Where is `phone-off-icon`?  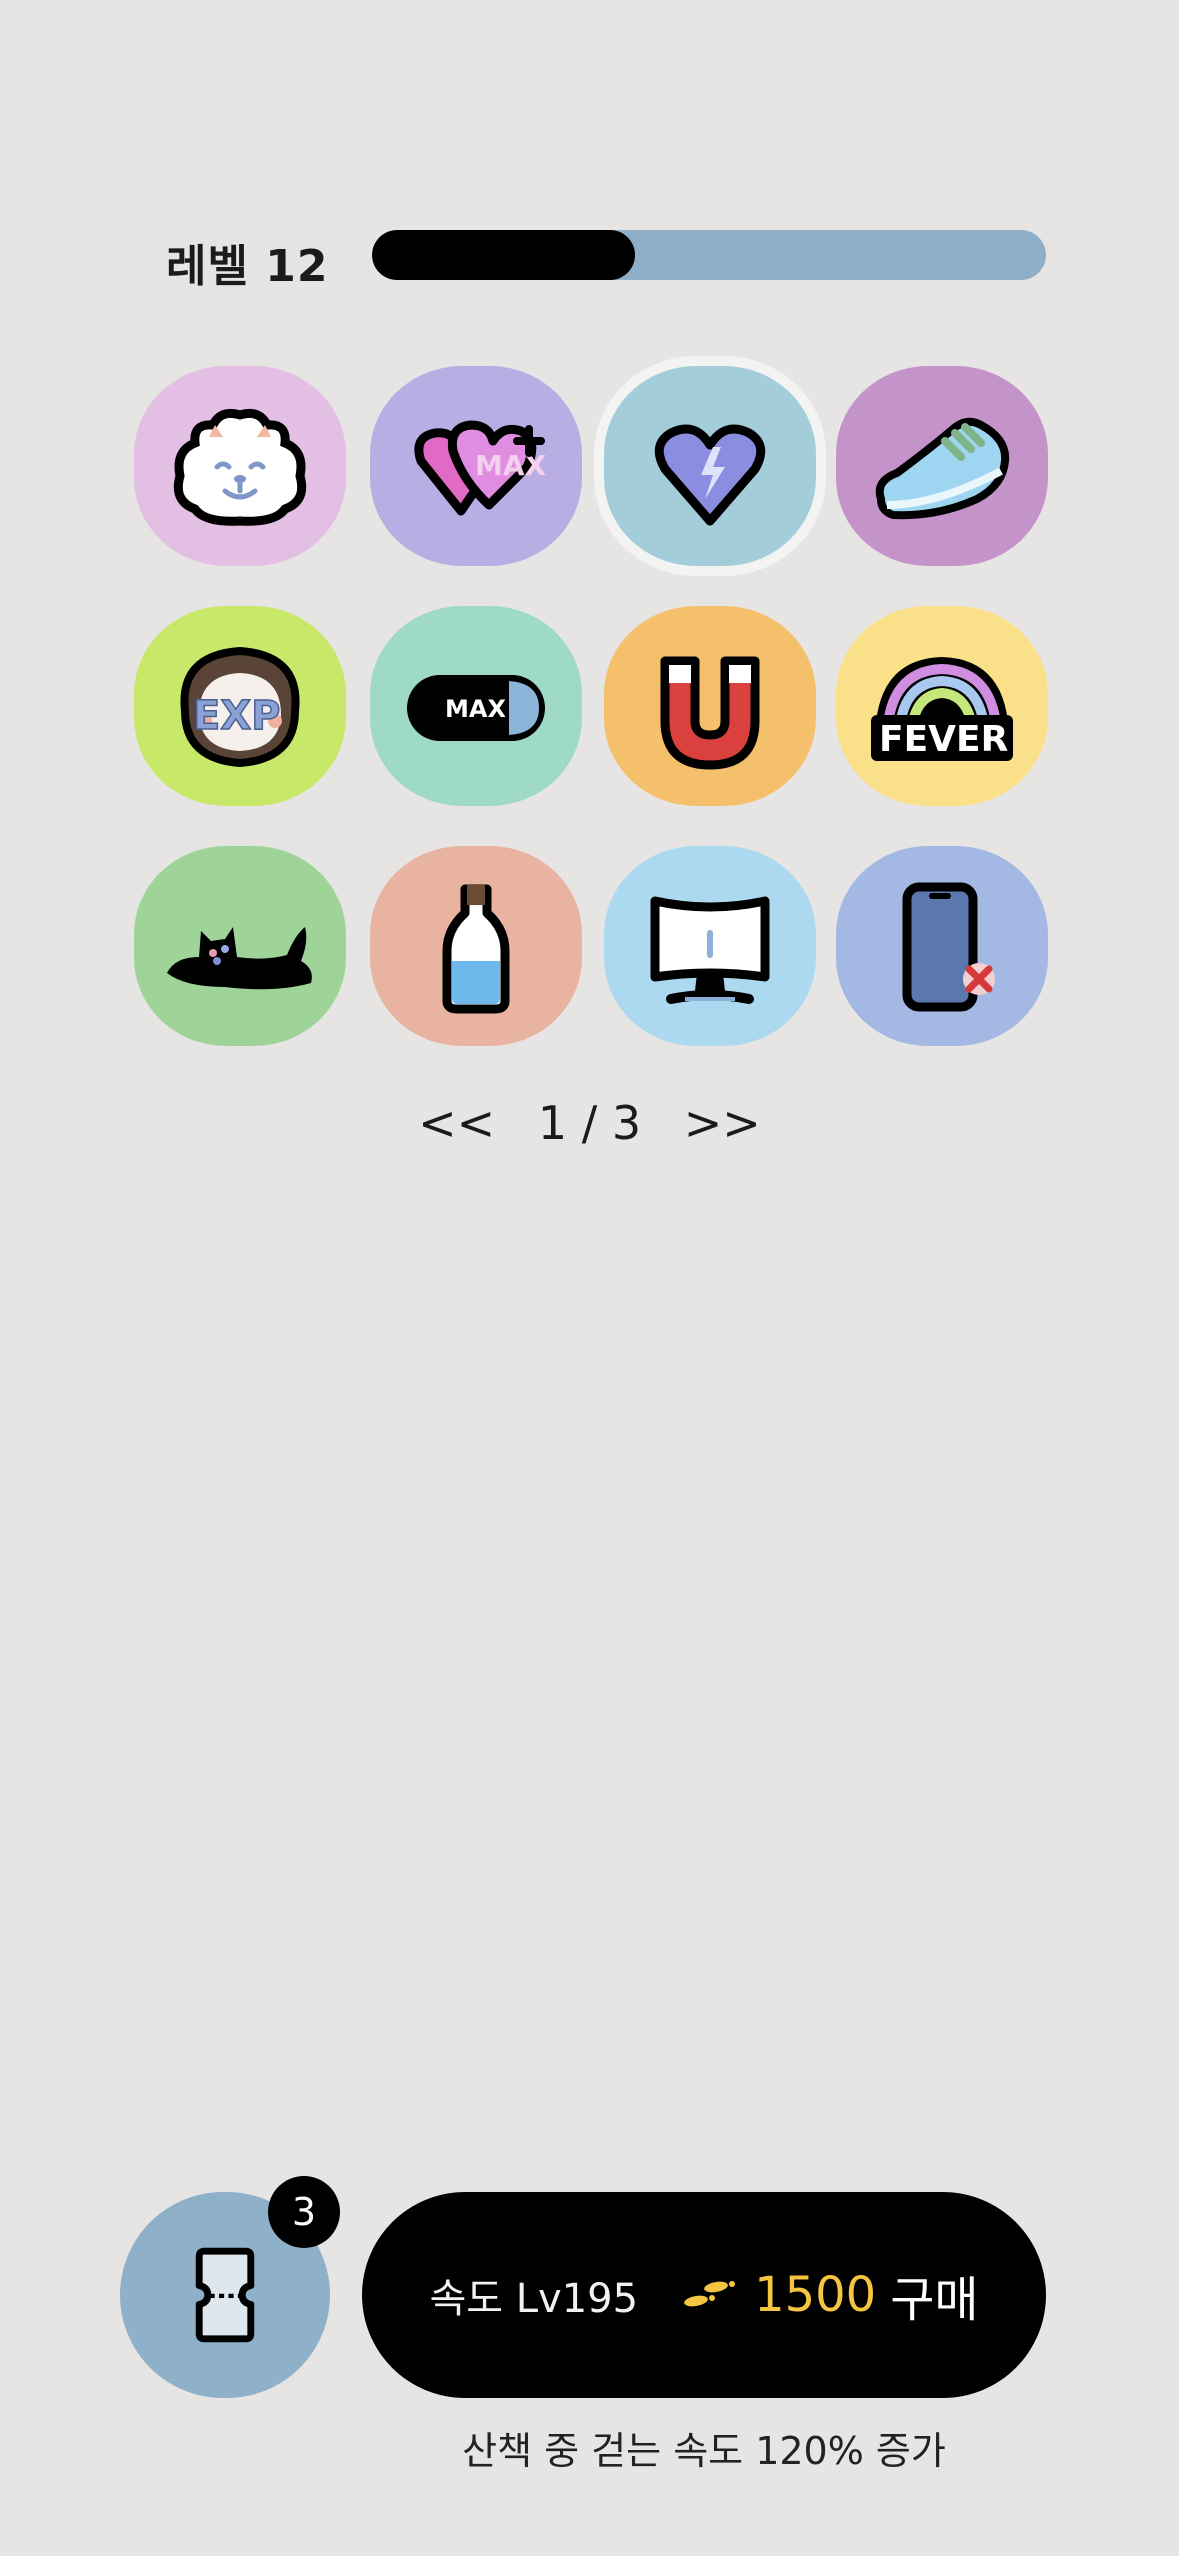
phone-off-icon is located at coordinates (948, 947).